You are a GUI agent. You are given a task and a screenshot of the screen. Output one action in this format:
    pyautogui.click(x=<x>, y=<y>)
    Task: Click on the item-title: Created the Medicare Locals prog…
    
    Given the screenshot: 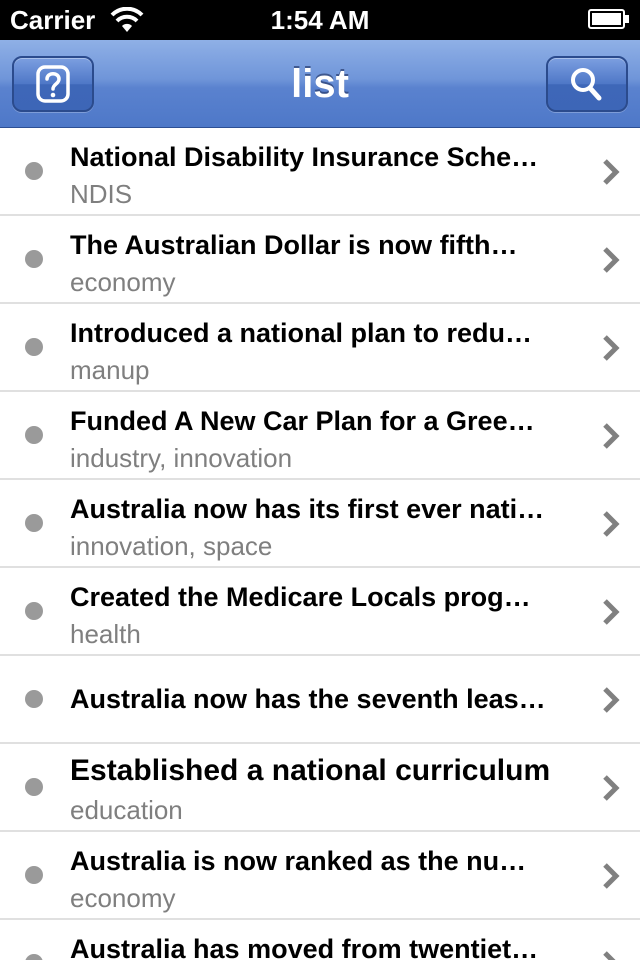 What is the action you would take?
    pyautogui.click(x=300, y=597)
    